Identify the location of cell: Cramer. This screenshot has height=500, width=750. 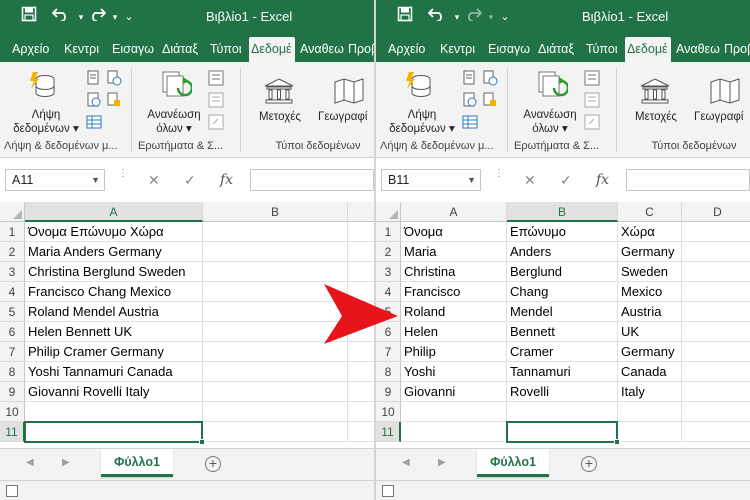
(562, 352).